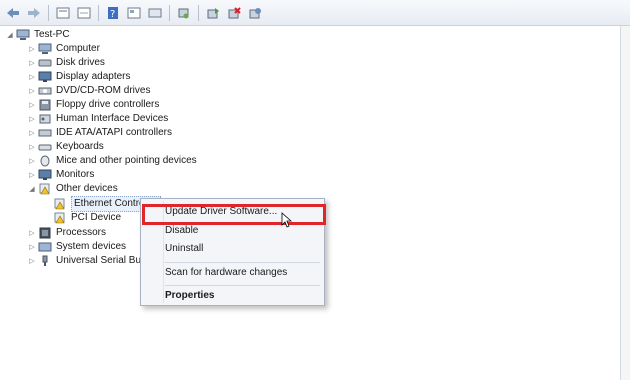  What do you see at coordinates (80, 62) in the screenshot?
I see `tree-item-label: Disk drives` at bounding box center [80, 62].